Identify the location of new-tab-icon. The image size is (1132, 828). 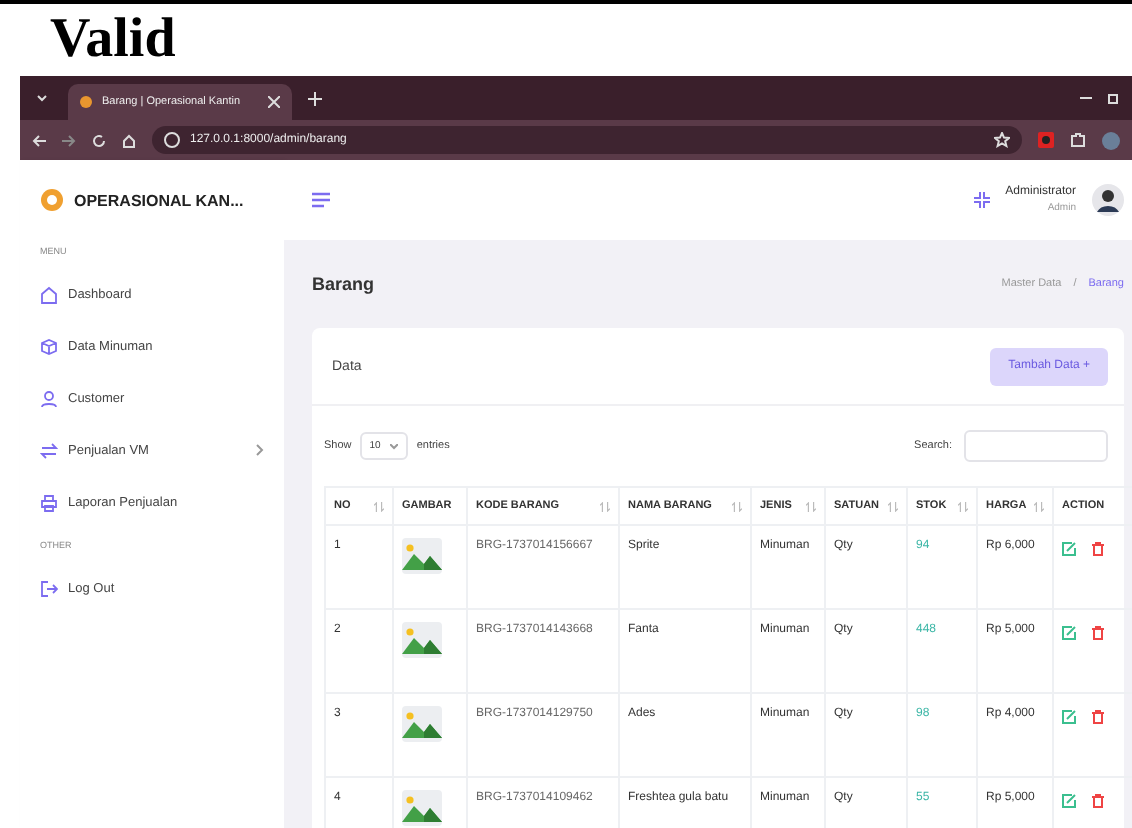
(315, 98).